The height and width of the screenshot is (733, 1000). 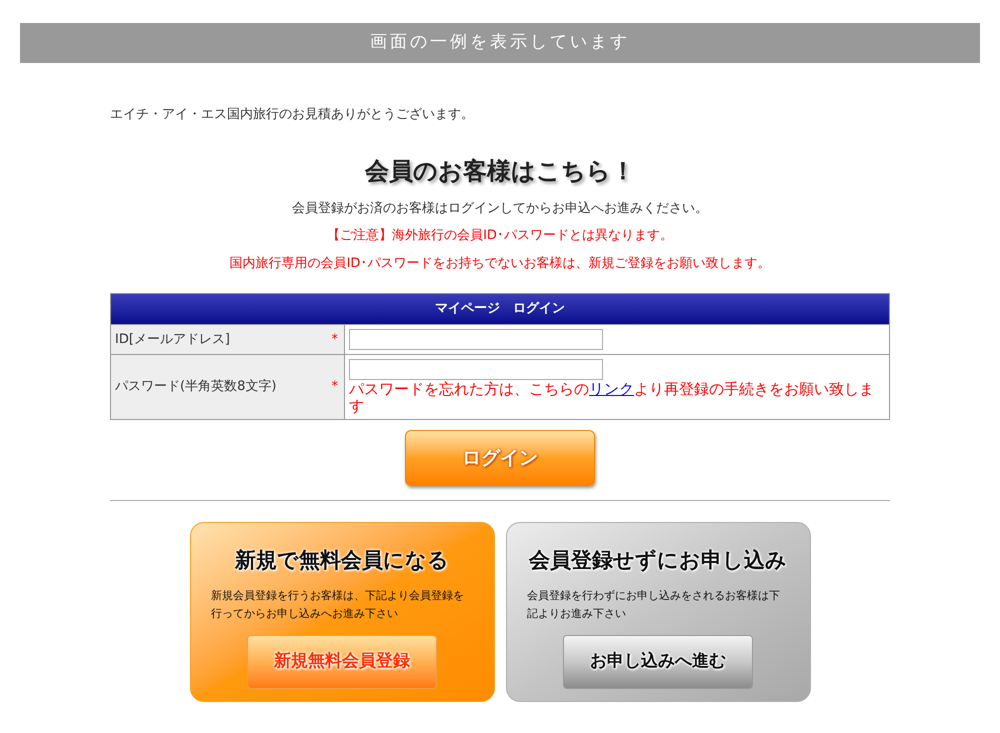 What do you see at coordinates (500, 209) in the screenshot?
I see `info-text: 会員登録がお済のお客様はログインしてからお申込へお進みください。` at bounding box center [500, 209].